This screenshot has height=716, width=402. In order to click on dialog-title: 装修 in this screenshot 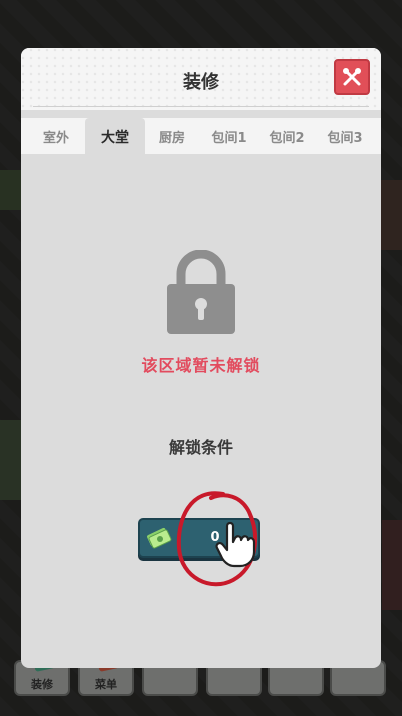, I will do `click(201, 82)`.